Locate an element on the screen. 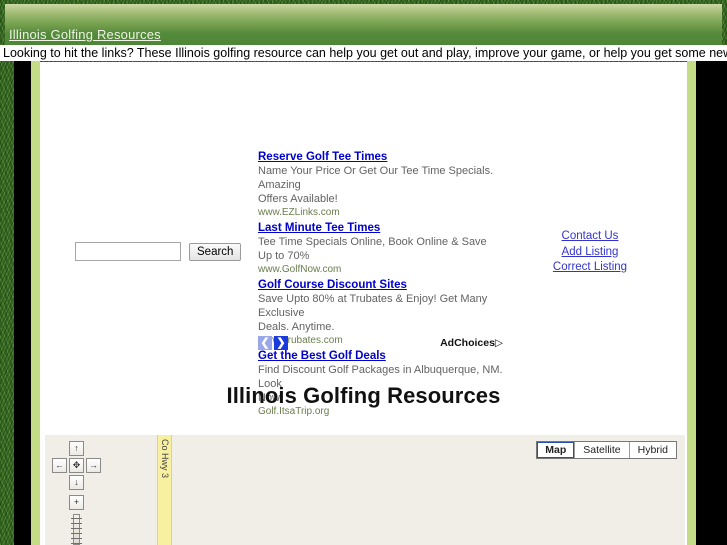 Image resolution: width=727 pixels, height=545 pixels. frame-lime-right is located at coordinates (691, 300).